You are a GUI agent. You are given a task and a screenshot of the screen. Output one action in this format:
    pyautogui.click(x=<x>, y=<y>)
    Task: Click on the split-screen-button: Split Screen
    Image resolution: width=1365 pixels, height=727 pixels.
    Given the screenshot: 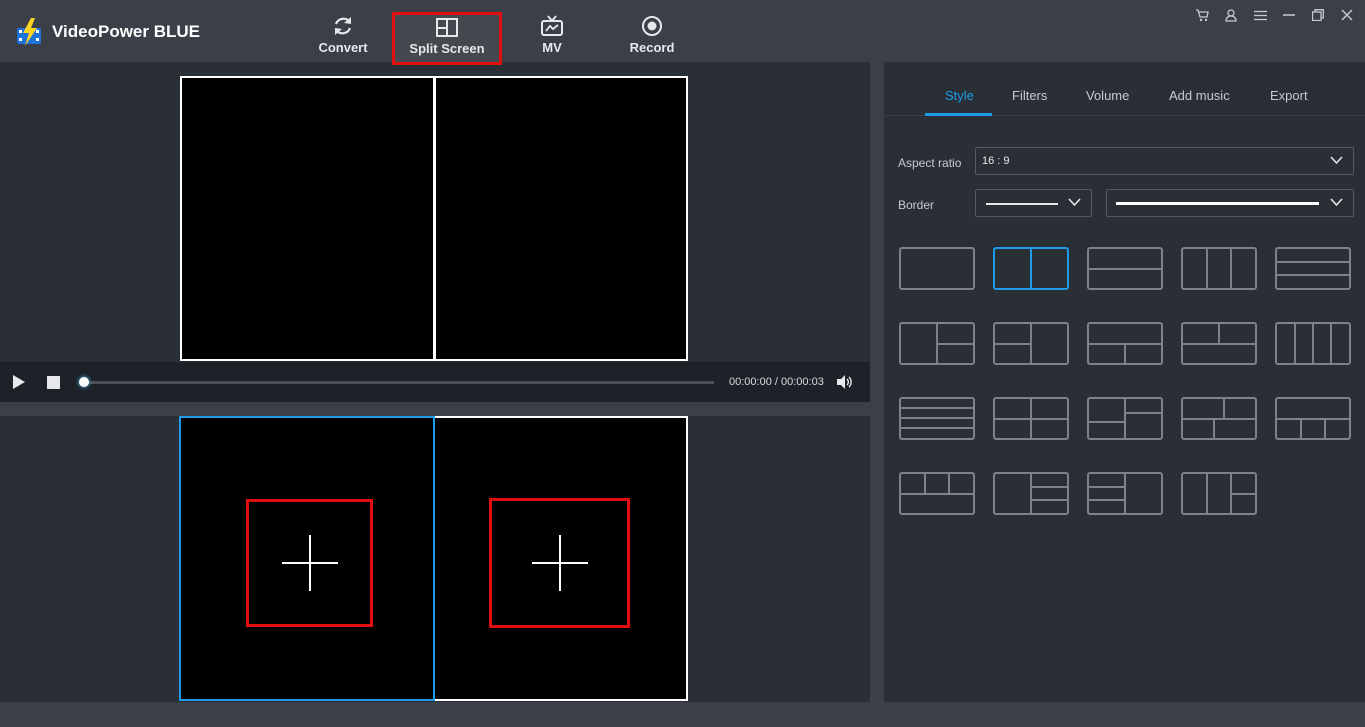 What is the action you would take?
    pyautogui.click(x=447, y=38)
    